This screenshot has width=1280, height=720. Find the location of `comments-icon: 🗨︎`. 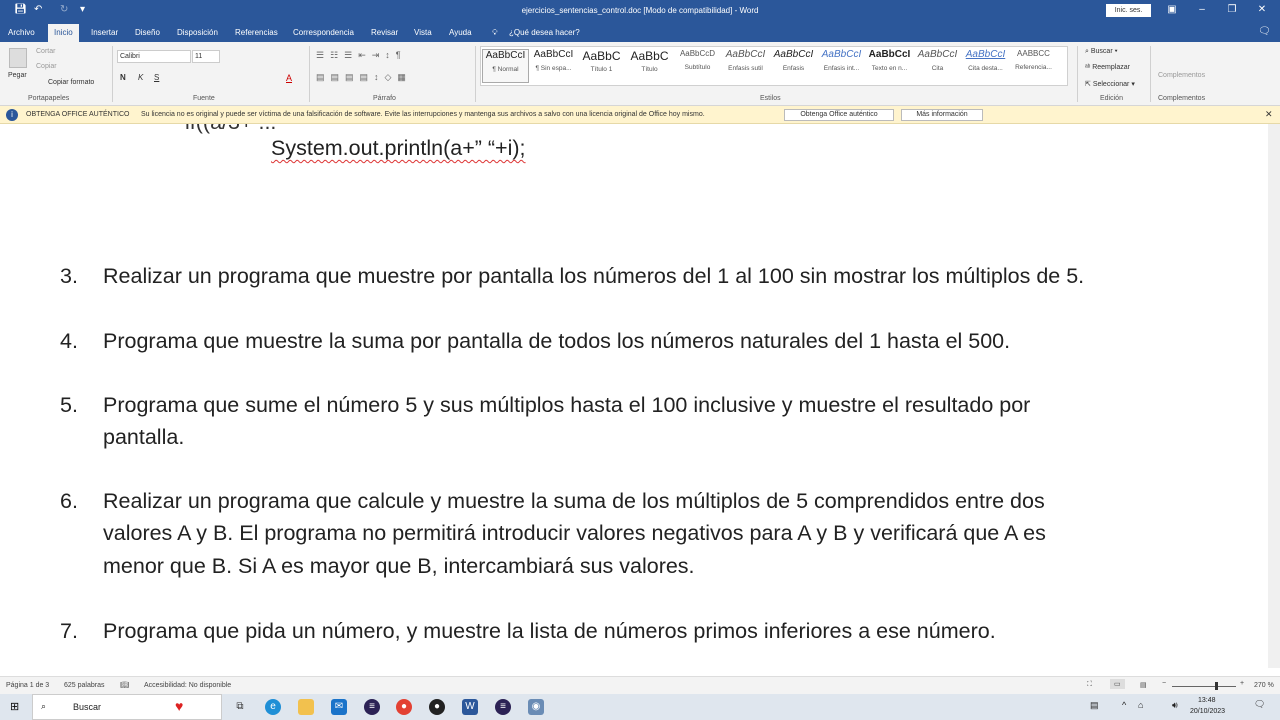

comments-icon: 🗨︎ is located at coordinates (1264, 31).